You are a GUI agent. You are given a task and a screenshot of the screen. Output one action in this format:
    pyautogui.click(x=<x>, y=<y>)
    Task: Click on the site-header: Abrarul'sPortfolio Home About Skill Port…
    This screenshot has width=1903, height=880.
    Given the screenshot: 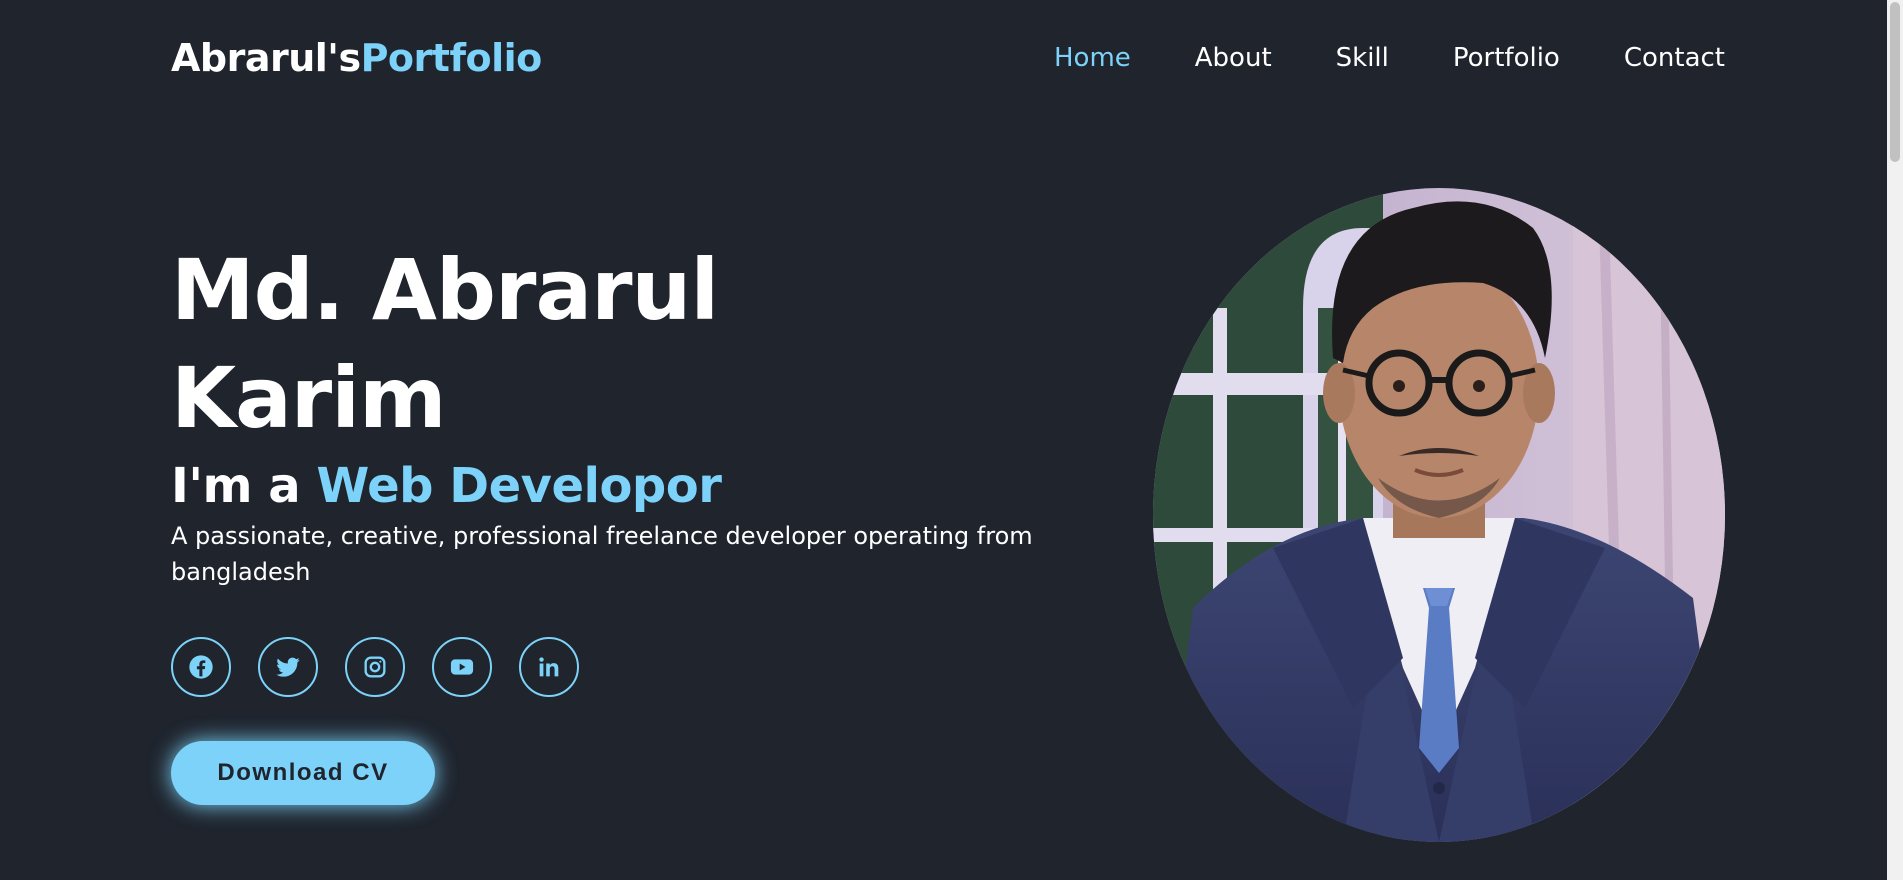 What is the action you would take?
    pyautogui.click(x=948, y=58)
    